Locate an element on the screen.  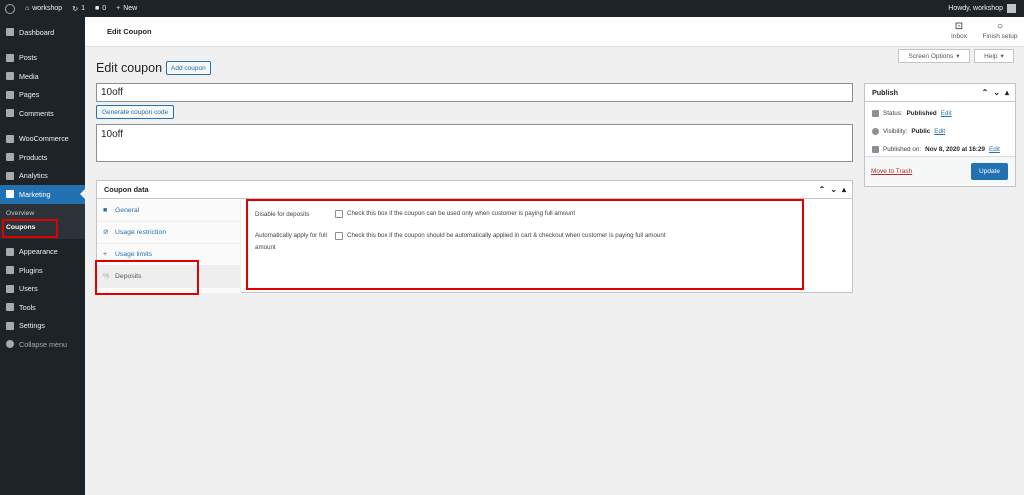
settings-icon is located at coordinates (10, 325).